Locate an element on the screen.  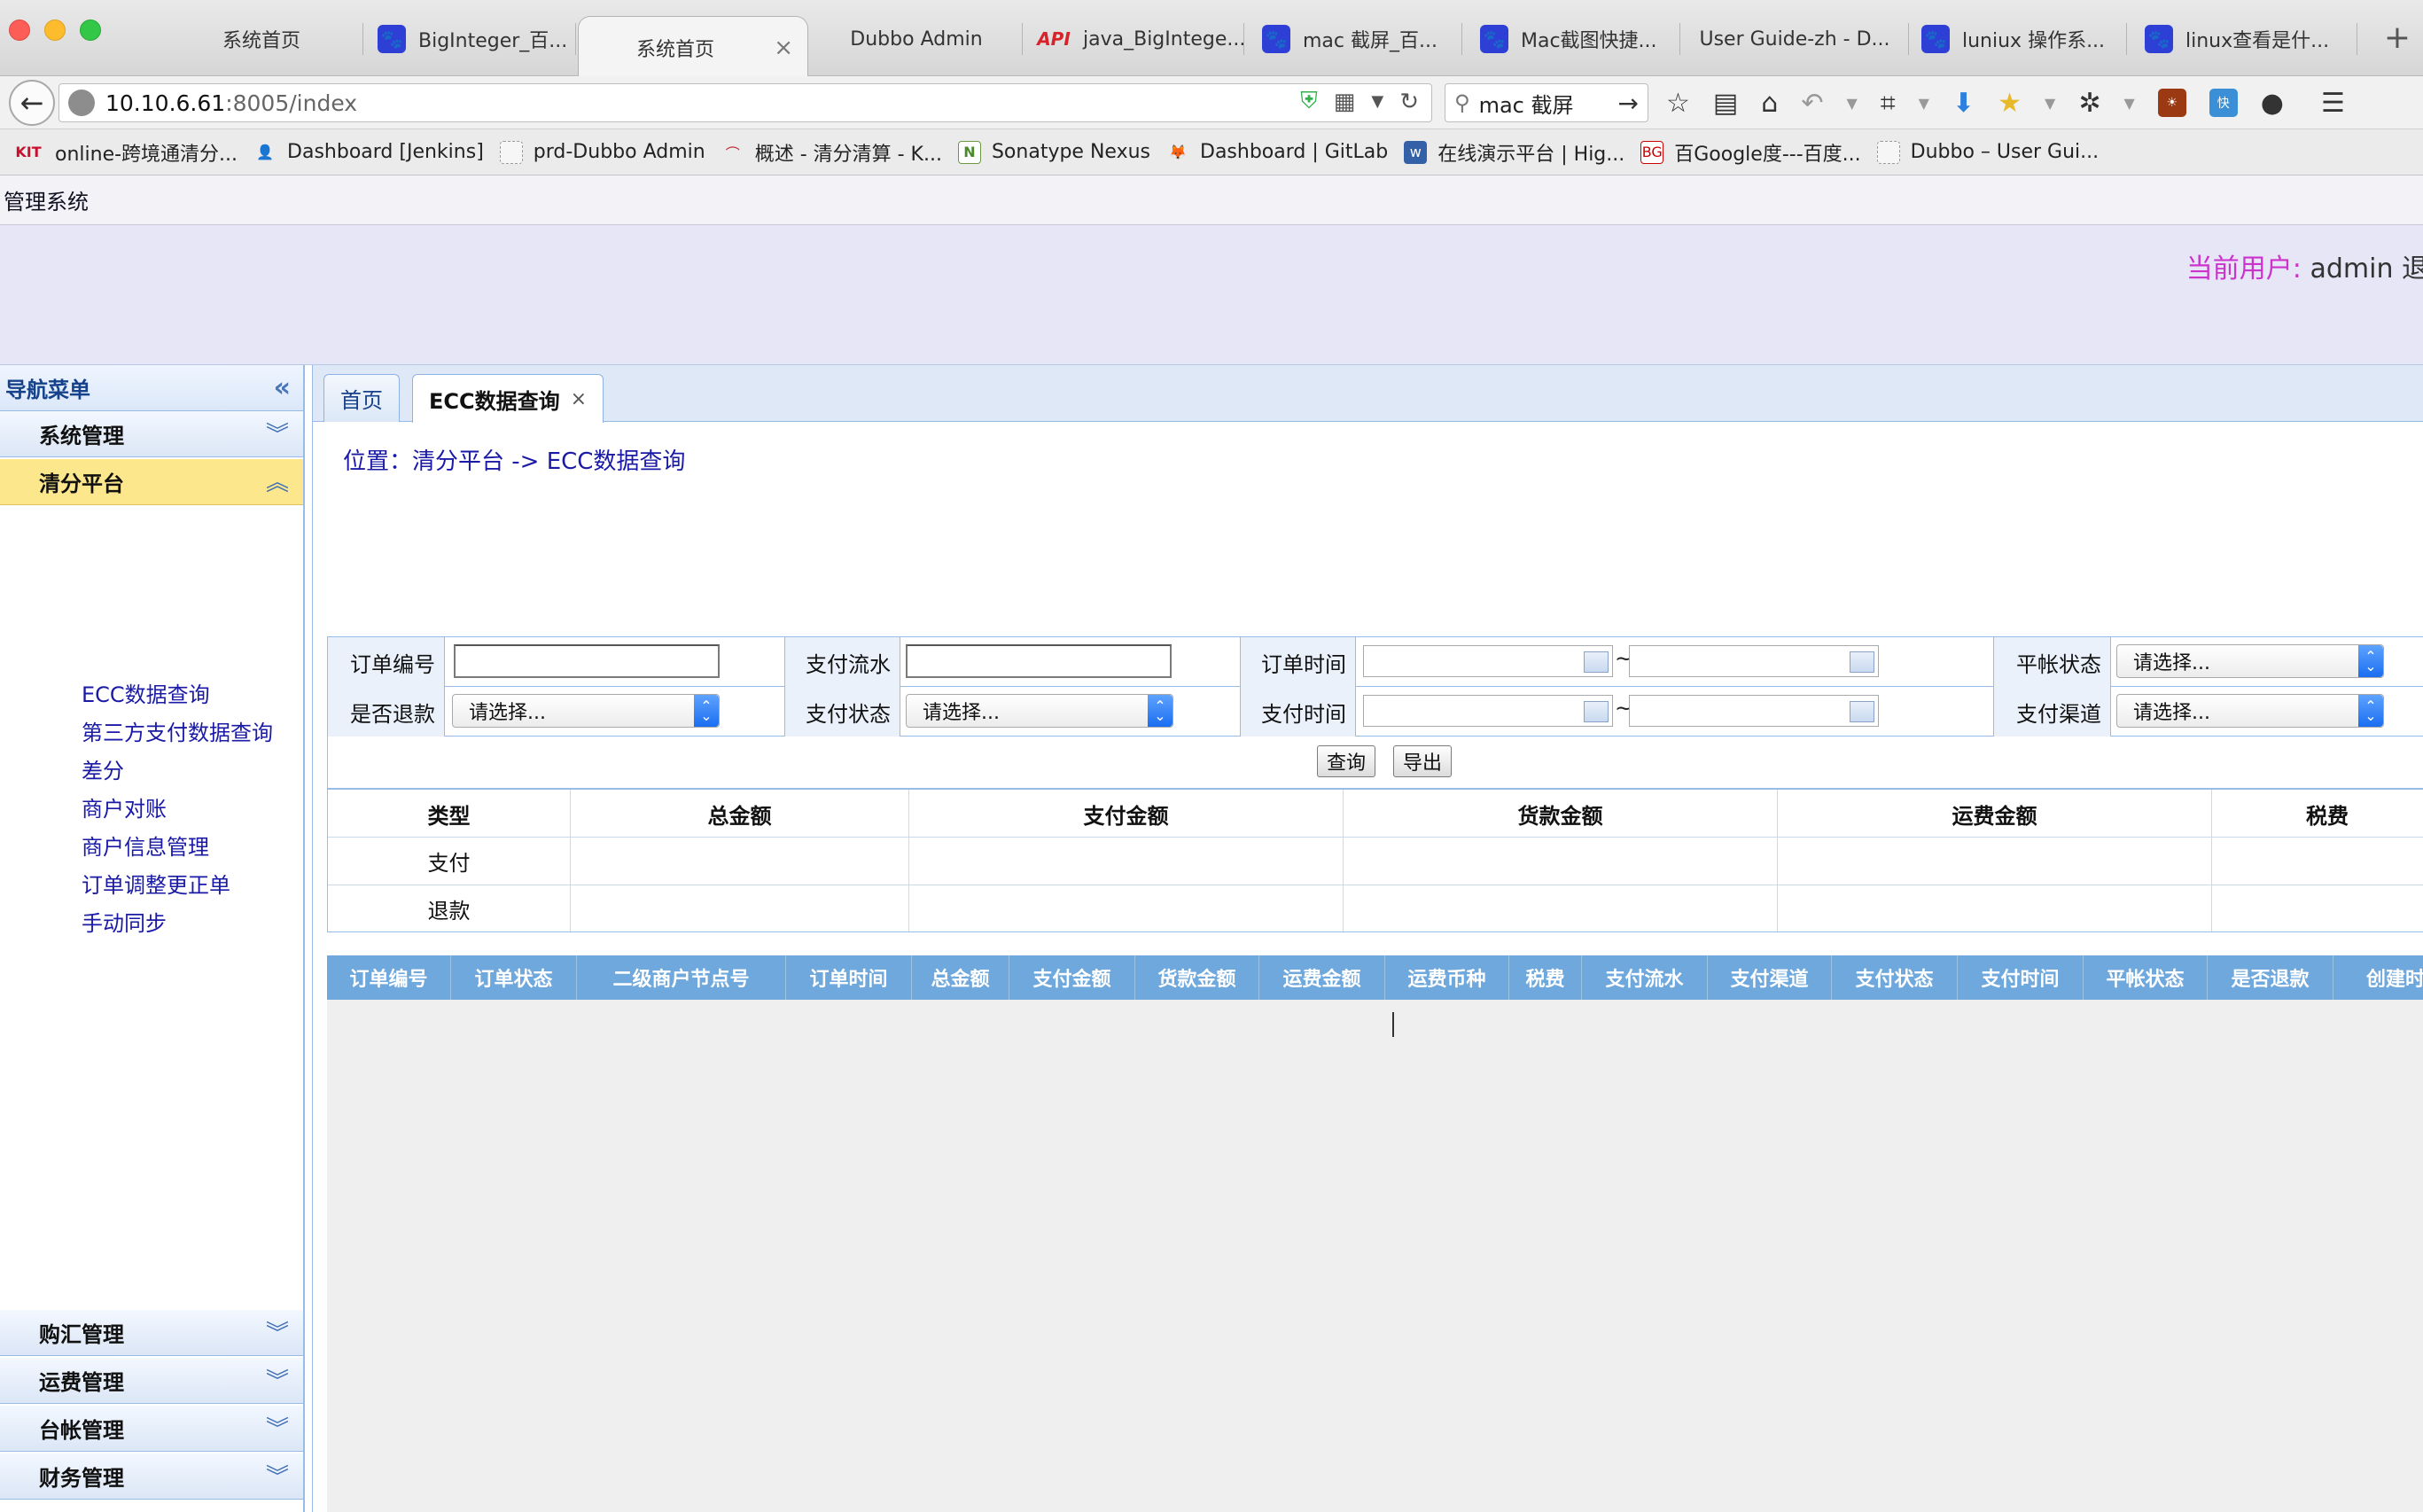
home-icon: ⌂ is located at coordinates (1770, 104).